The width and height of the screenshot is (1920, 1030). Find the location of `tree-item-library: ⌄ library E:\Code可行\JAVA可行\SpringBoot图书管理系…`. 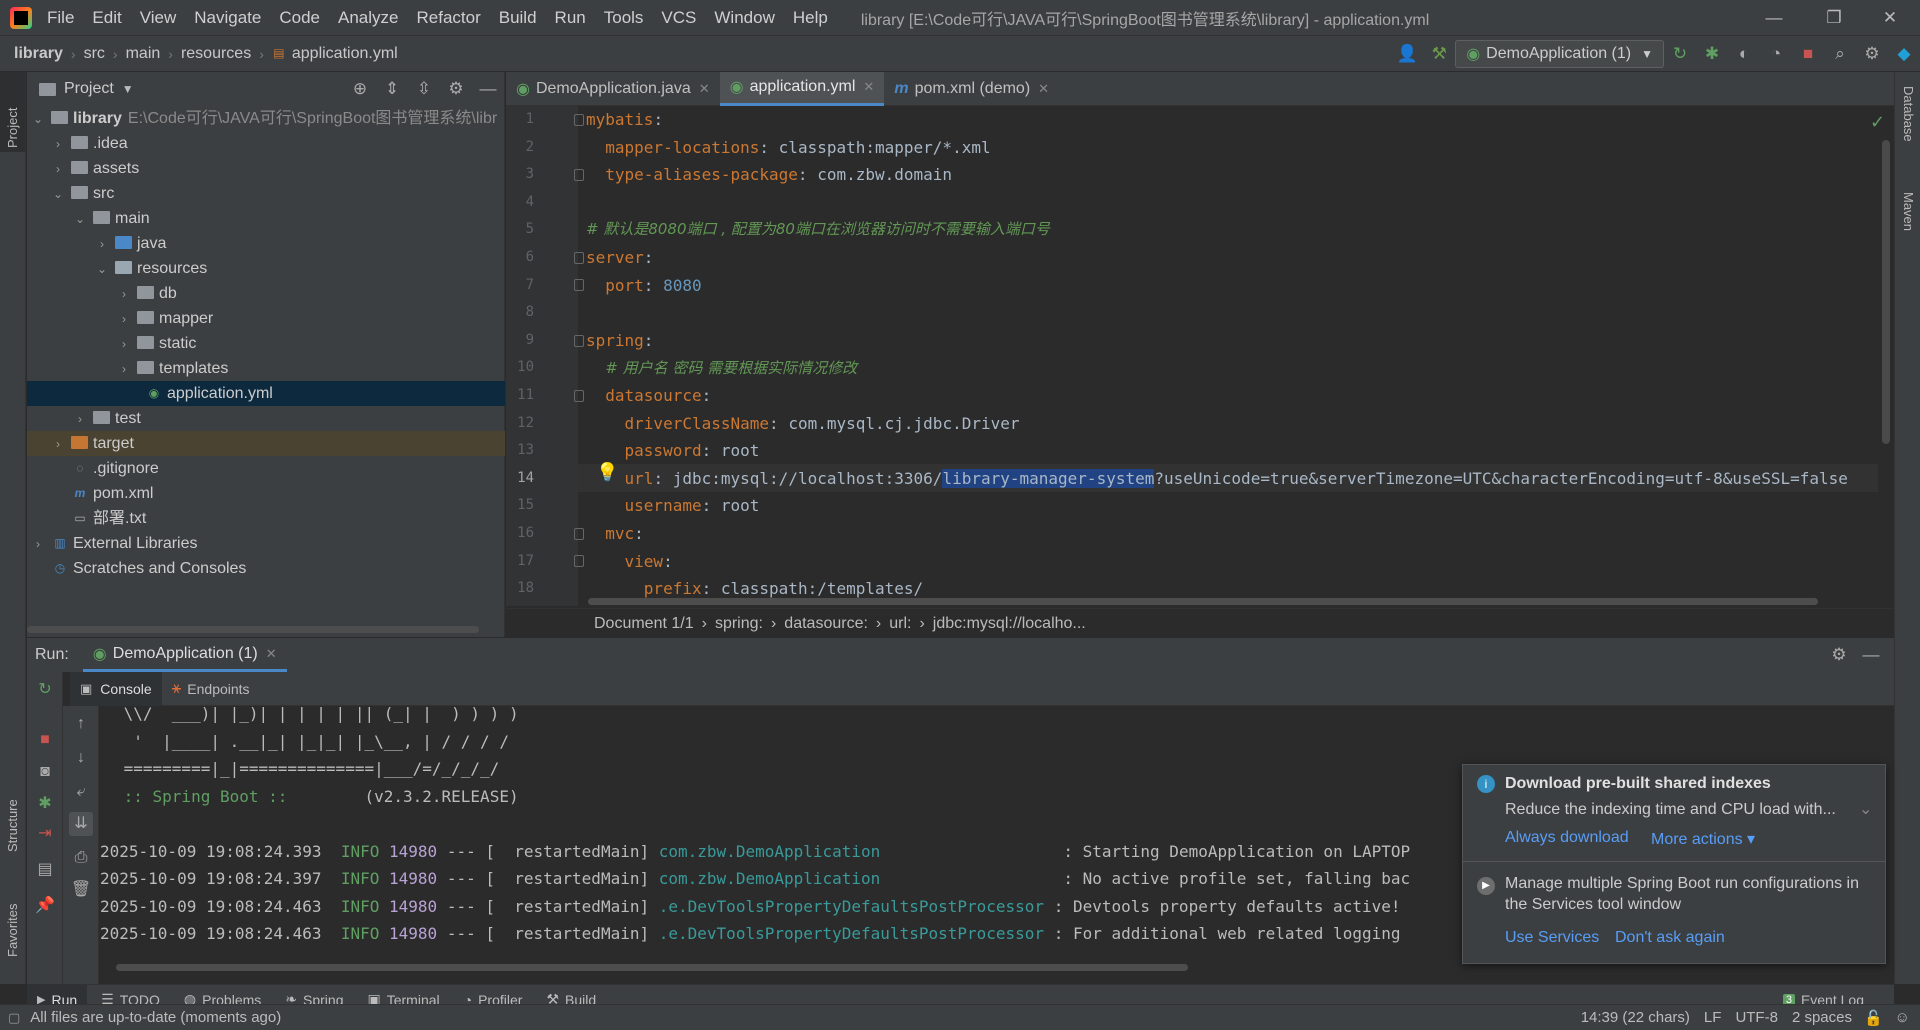

tree-item-library: ⌄ library E:\Code可行\JAVA可行\SpringBoot图书管理系… is located at coordinates (266, 118).